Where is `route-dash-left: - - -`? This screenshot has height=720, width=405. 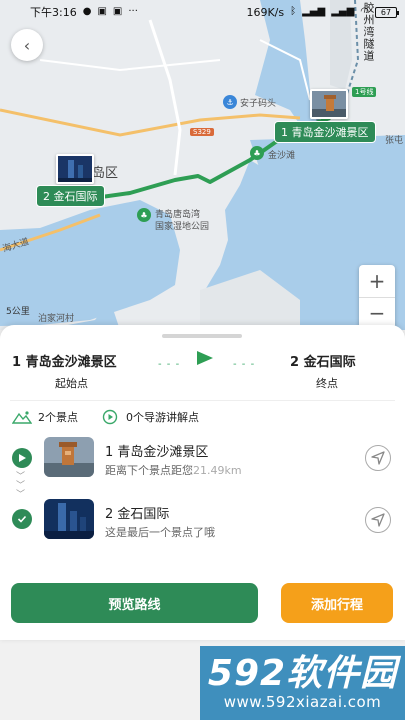
route-dash-left: - - - is located at coordinates (169, 364).